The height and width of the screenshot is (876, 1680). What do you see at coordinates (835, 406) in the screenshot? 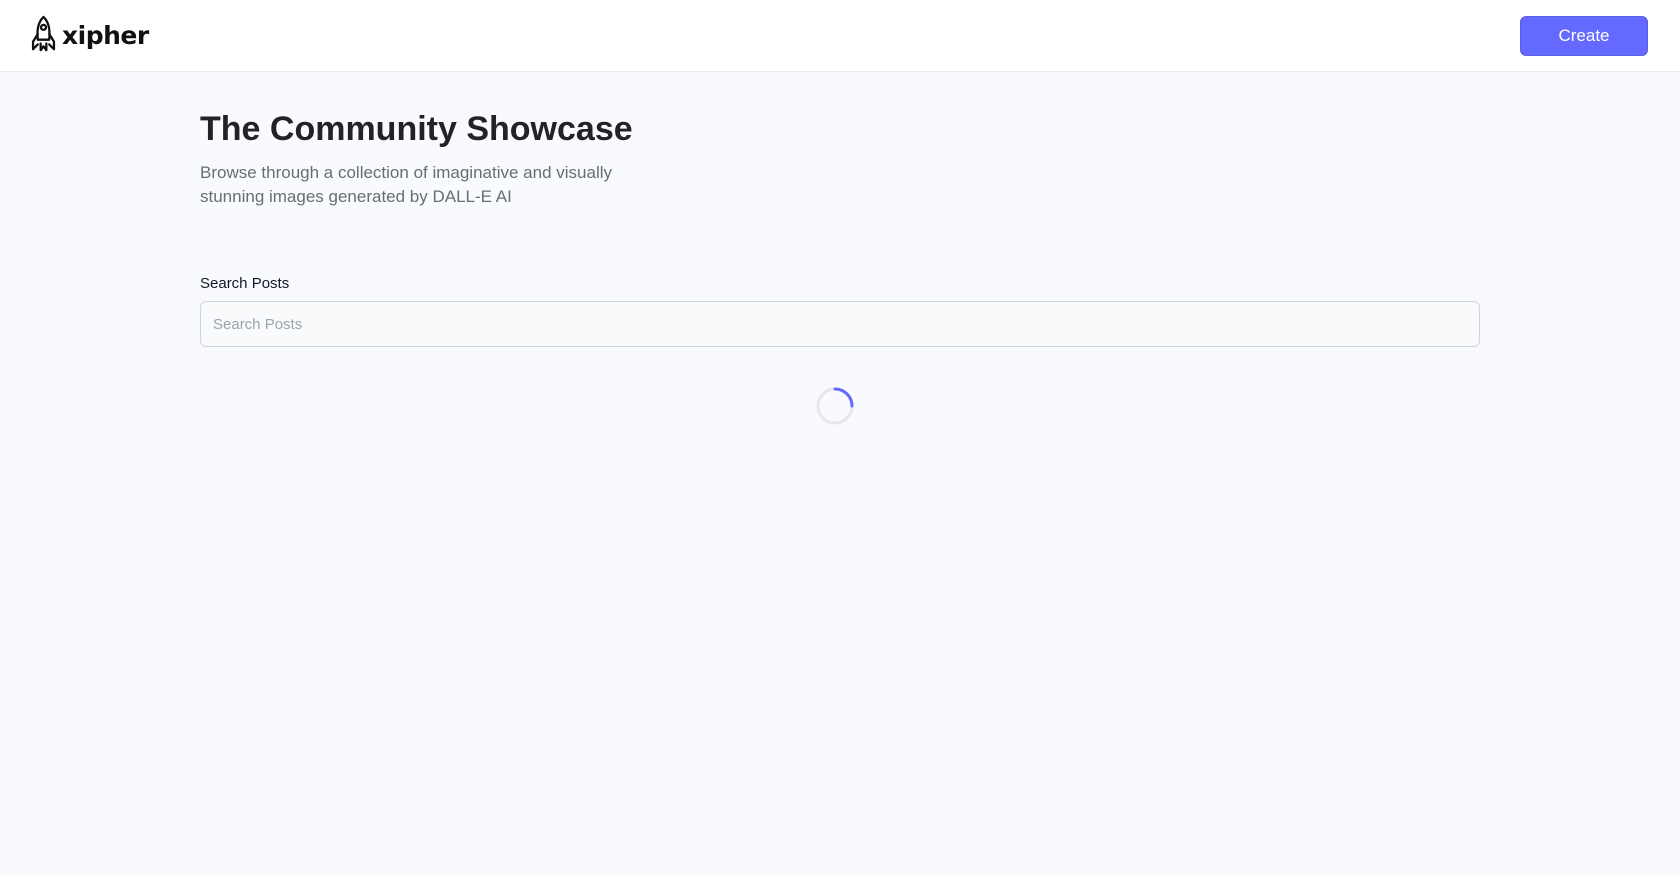
I see `loader-spinner-icon` at bounding box center [835, 406].